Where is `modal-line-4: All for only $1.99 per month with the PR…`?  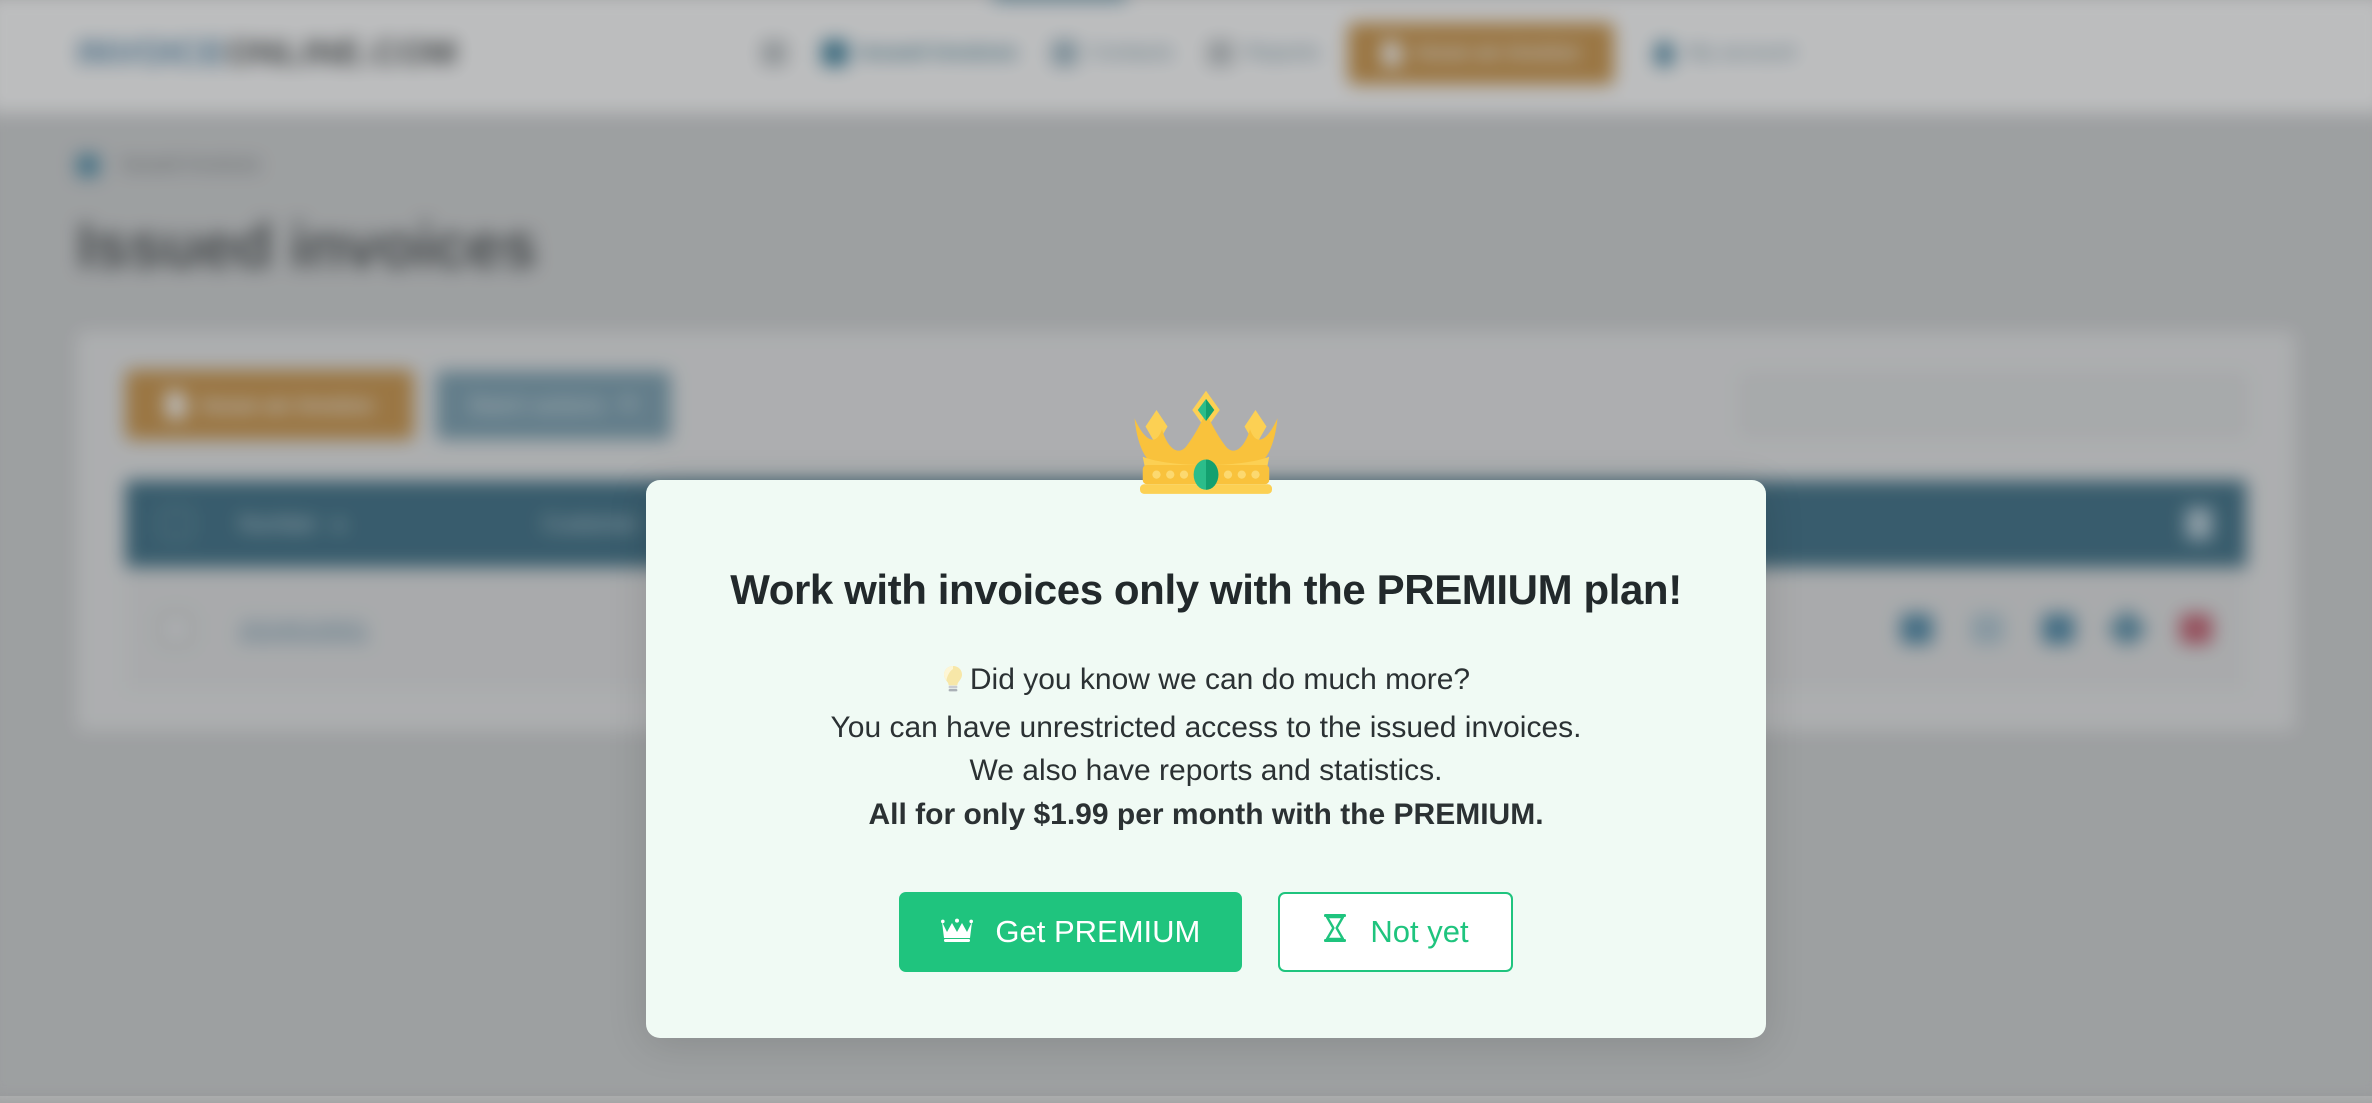 modal-line-4: All for only $1.99 per month with the PR… is located at coordinates (1206, 815).